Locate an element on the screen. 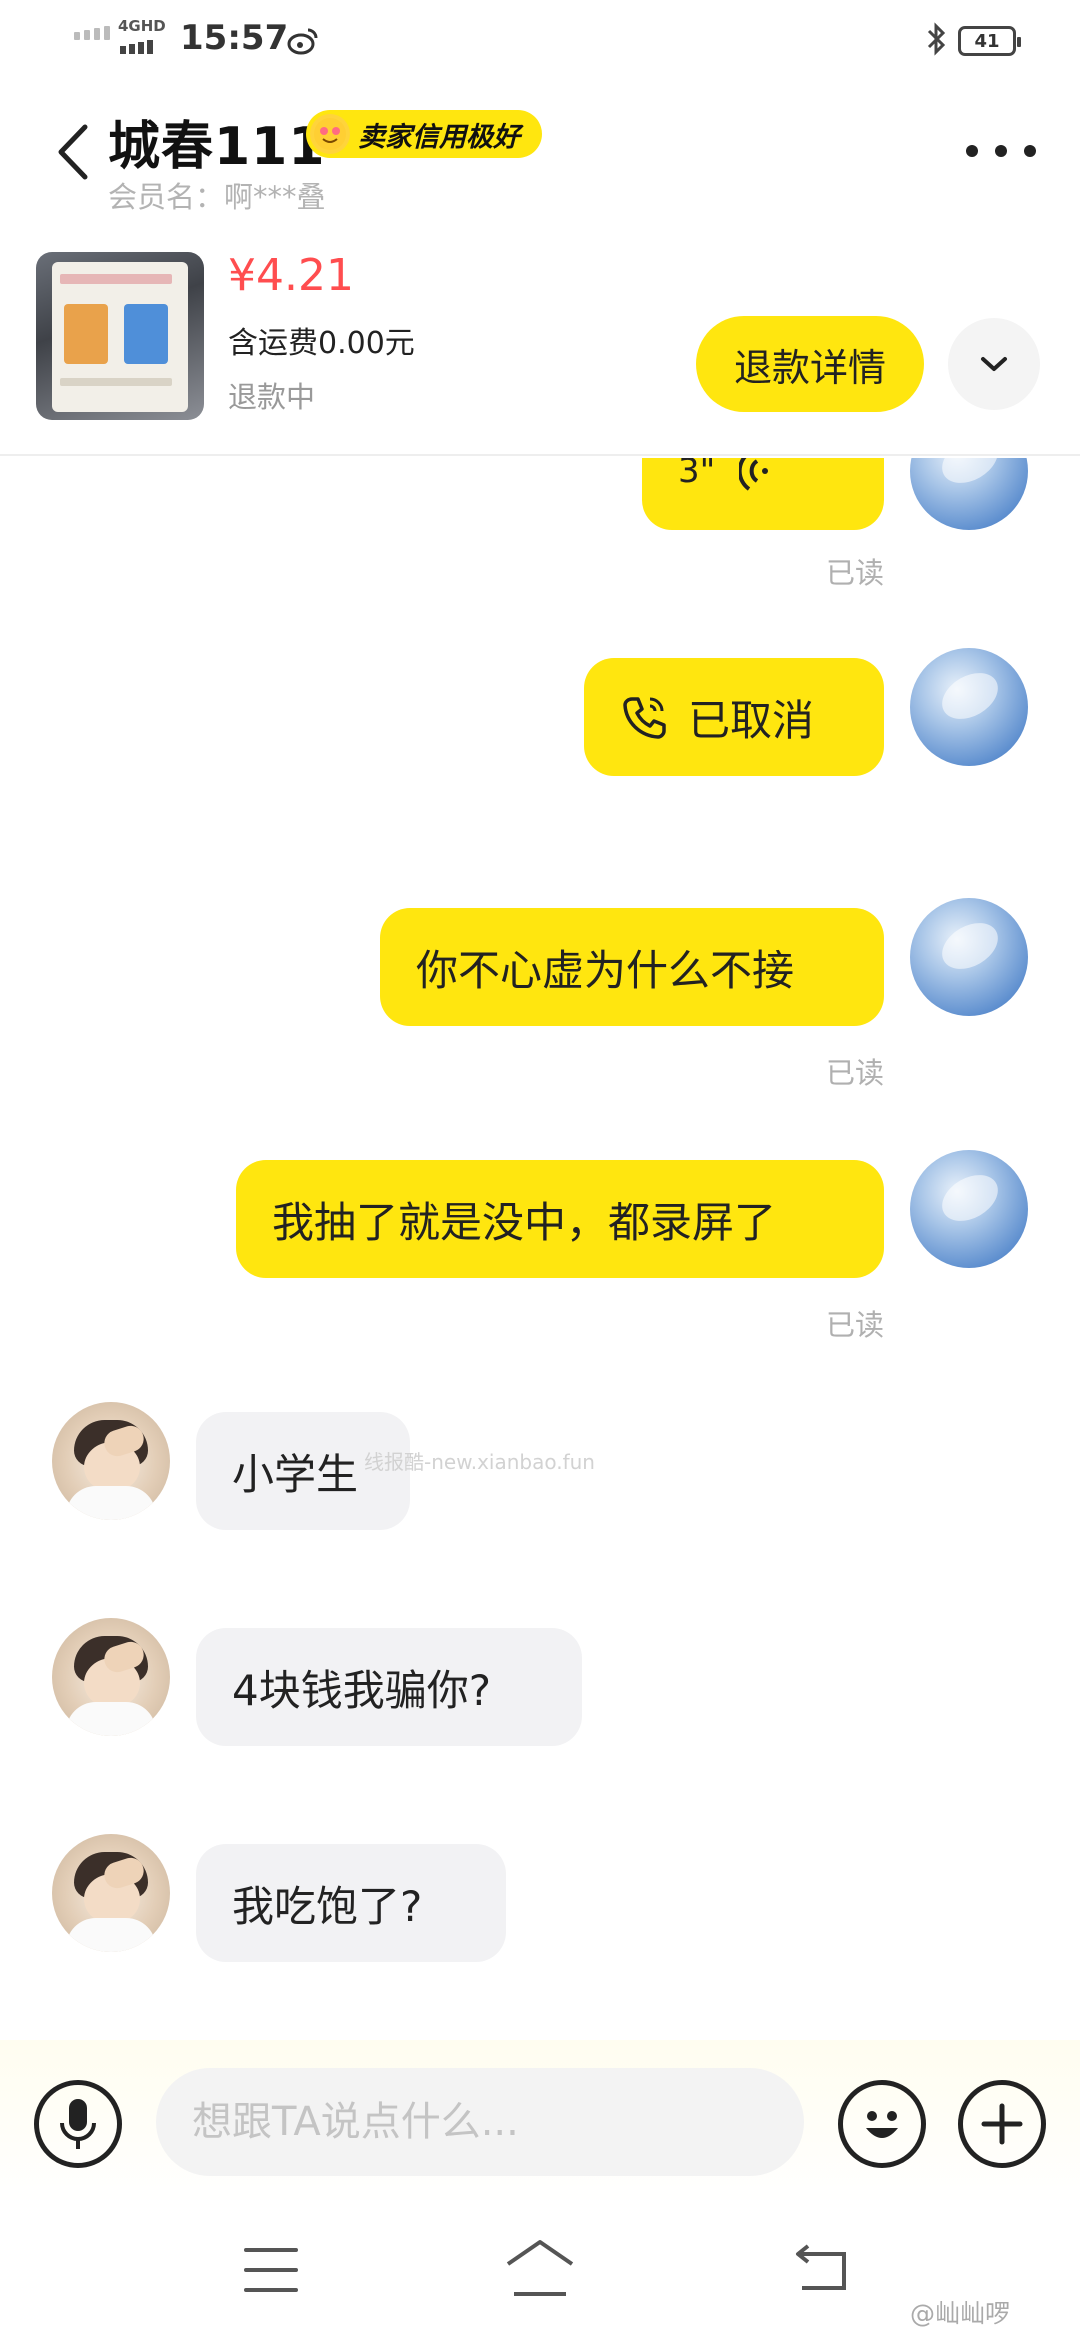 The image size is (1080, 2340). voice-duration: 3" is located at coordinates (697, 474).